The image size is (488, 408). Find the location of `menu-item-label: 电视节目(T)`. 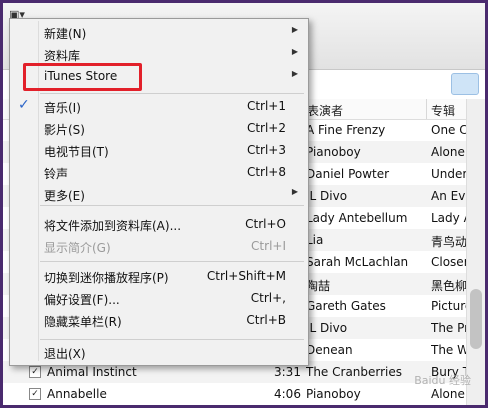

menu-item-label: 电视节目(T) is located at coordinates (76, 152).